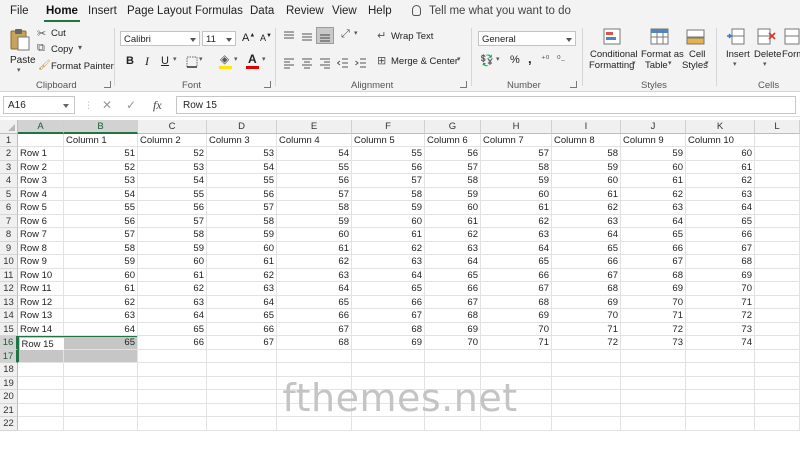 The height and width of the screenshot is (457, 800). I want to click on cell-c3: 53, so click(172, 167).